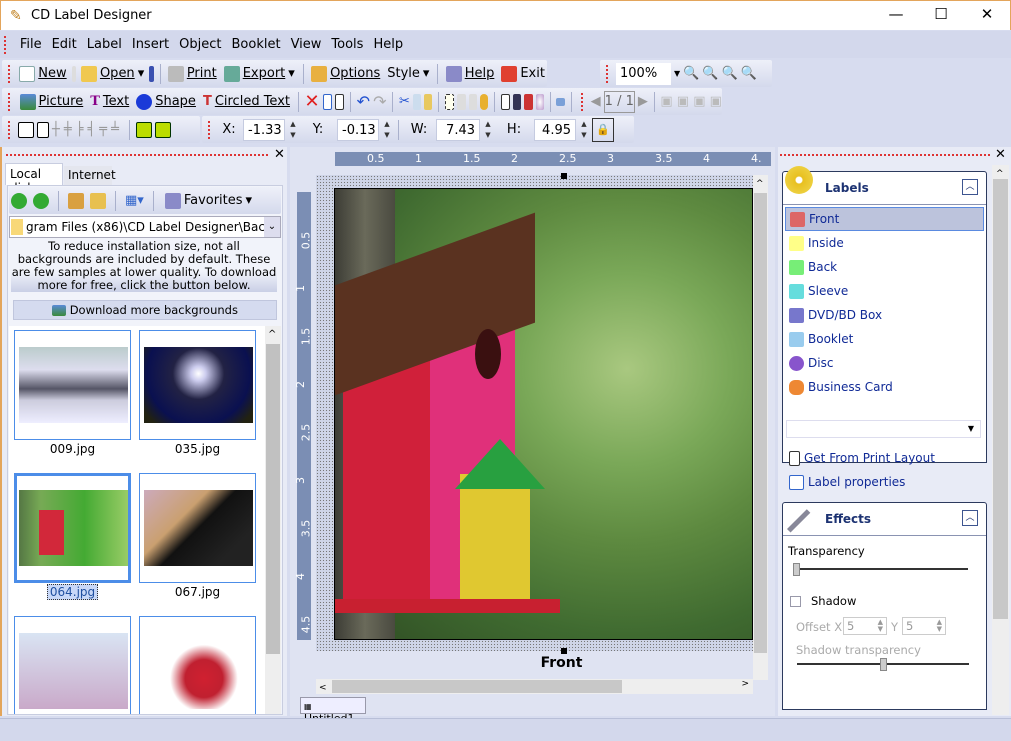 The height and width of the screenshot is (741, 1011). Describe the element at coordinates (710, 73) in the screenshot. I see `zoom-out-icon: 🔍` at that location.